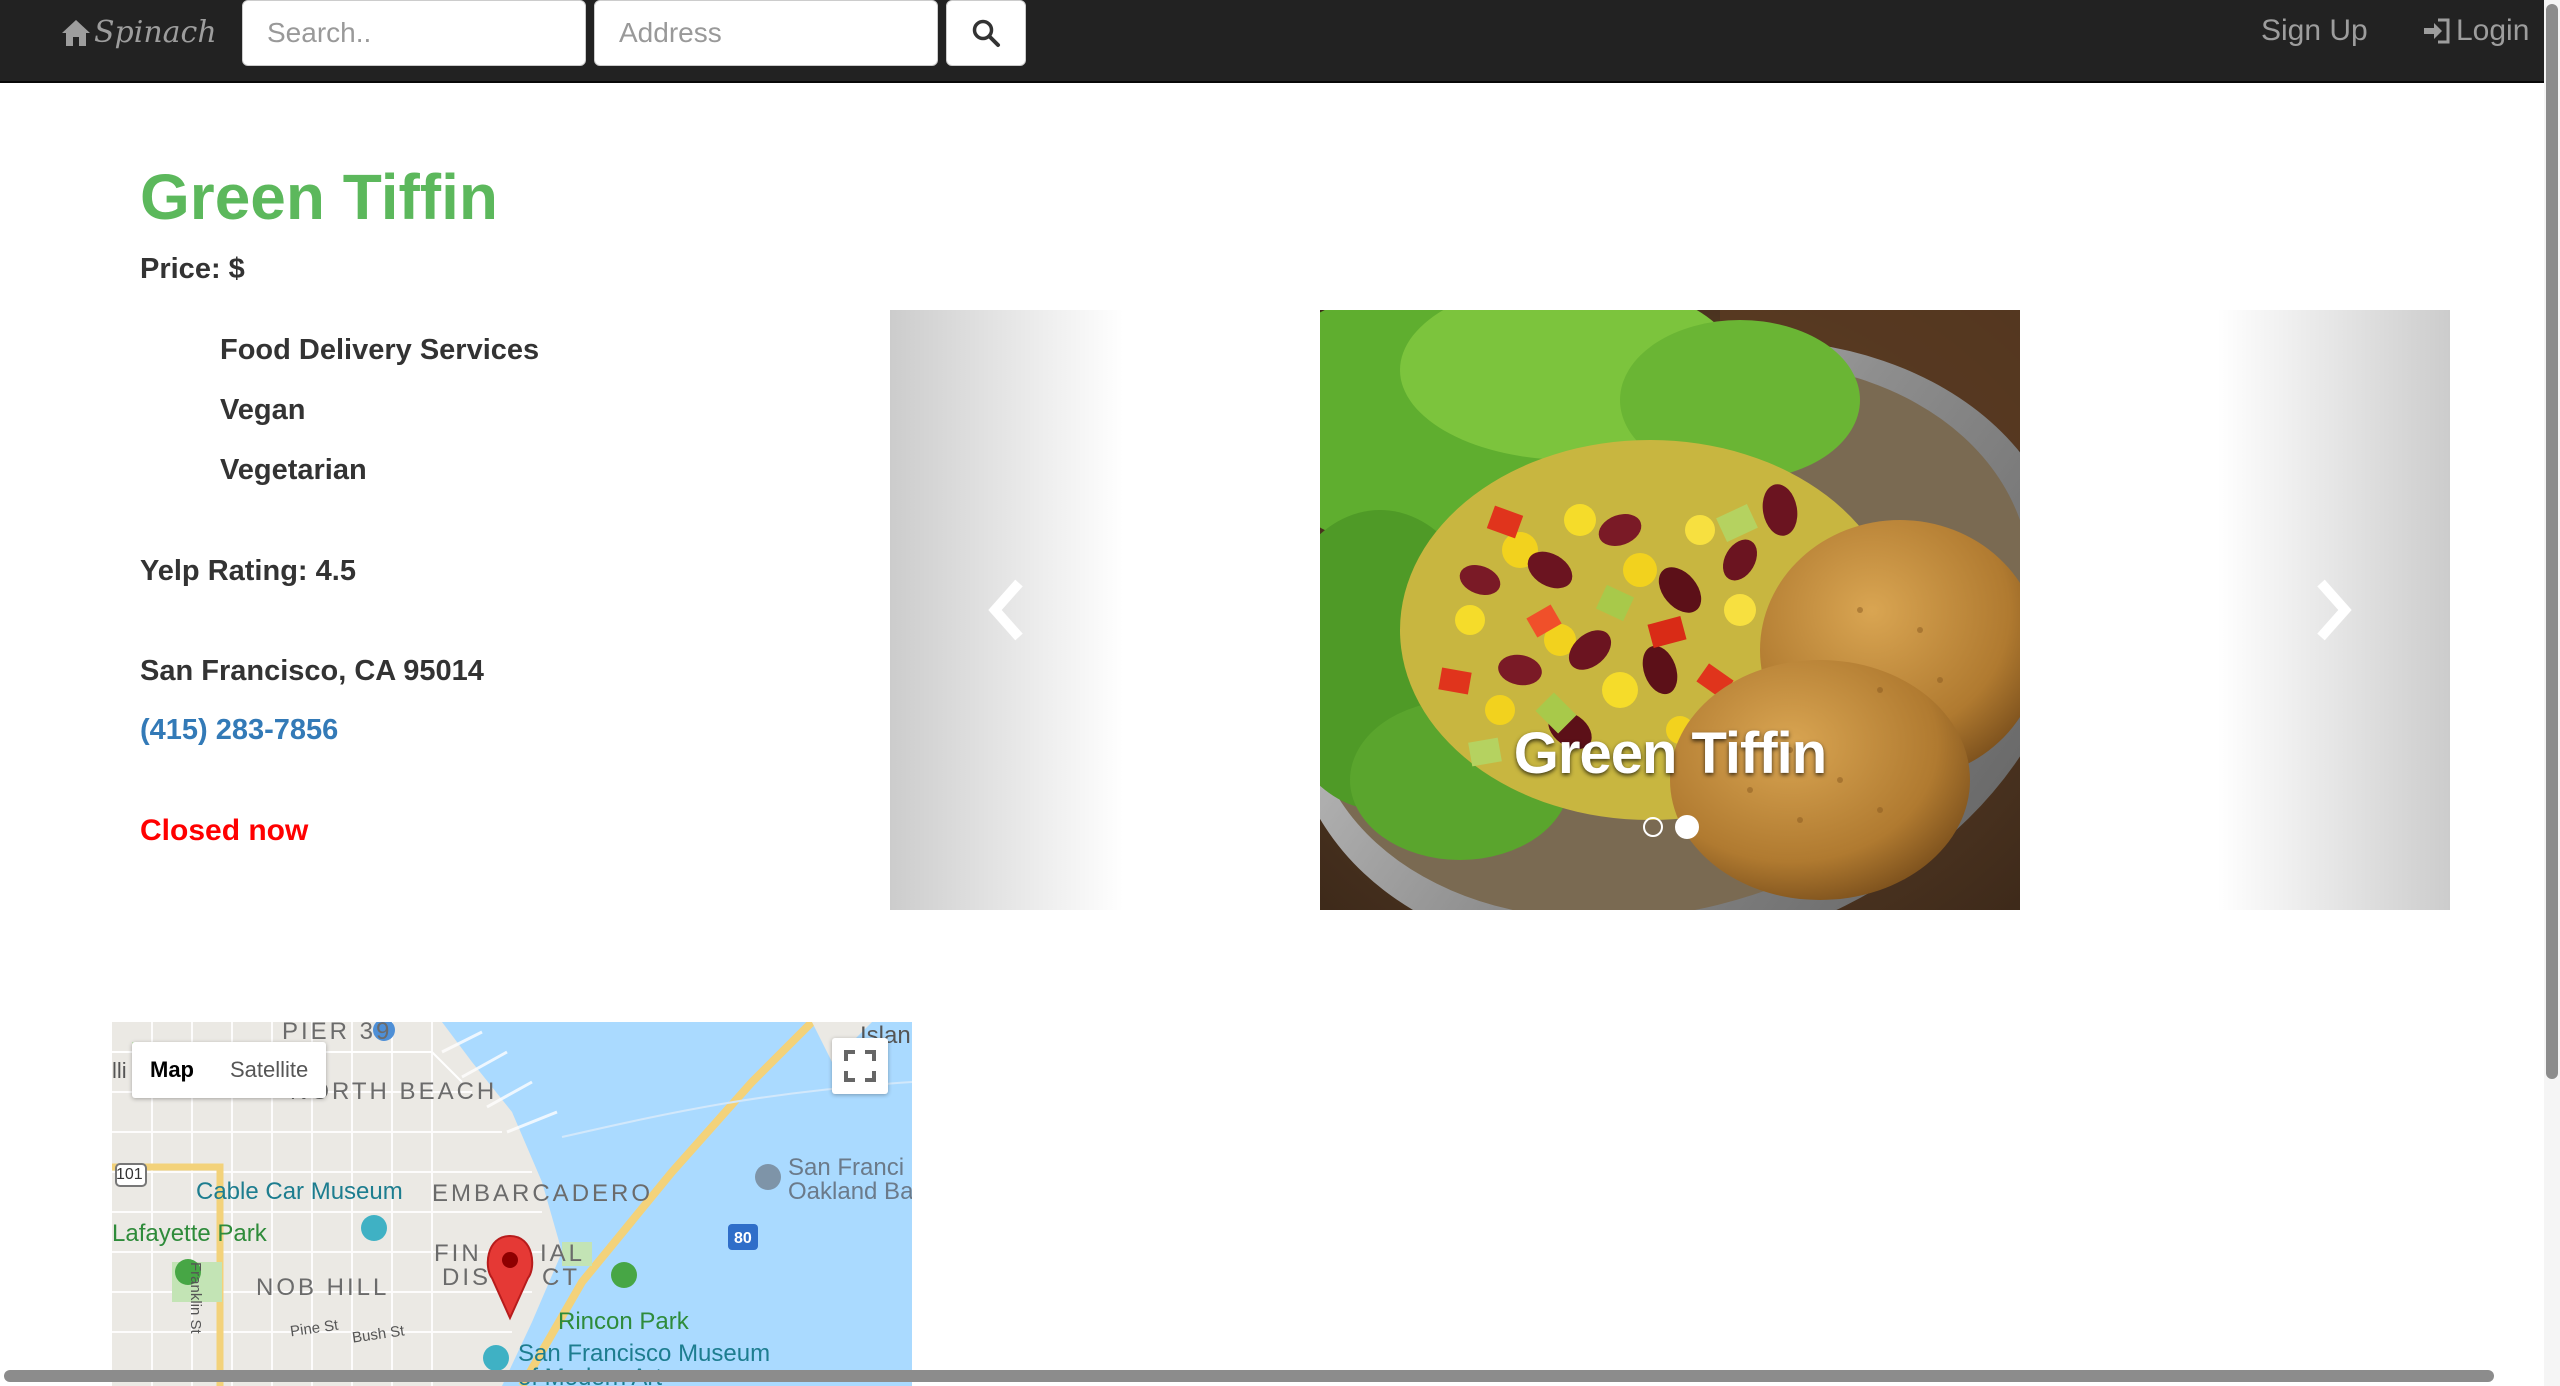  I want to click on map-label-district-1: DIS, so click(467, 1277).